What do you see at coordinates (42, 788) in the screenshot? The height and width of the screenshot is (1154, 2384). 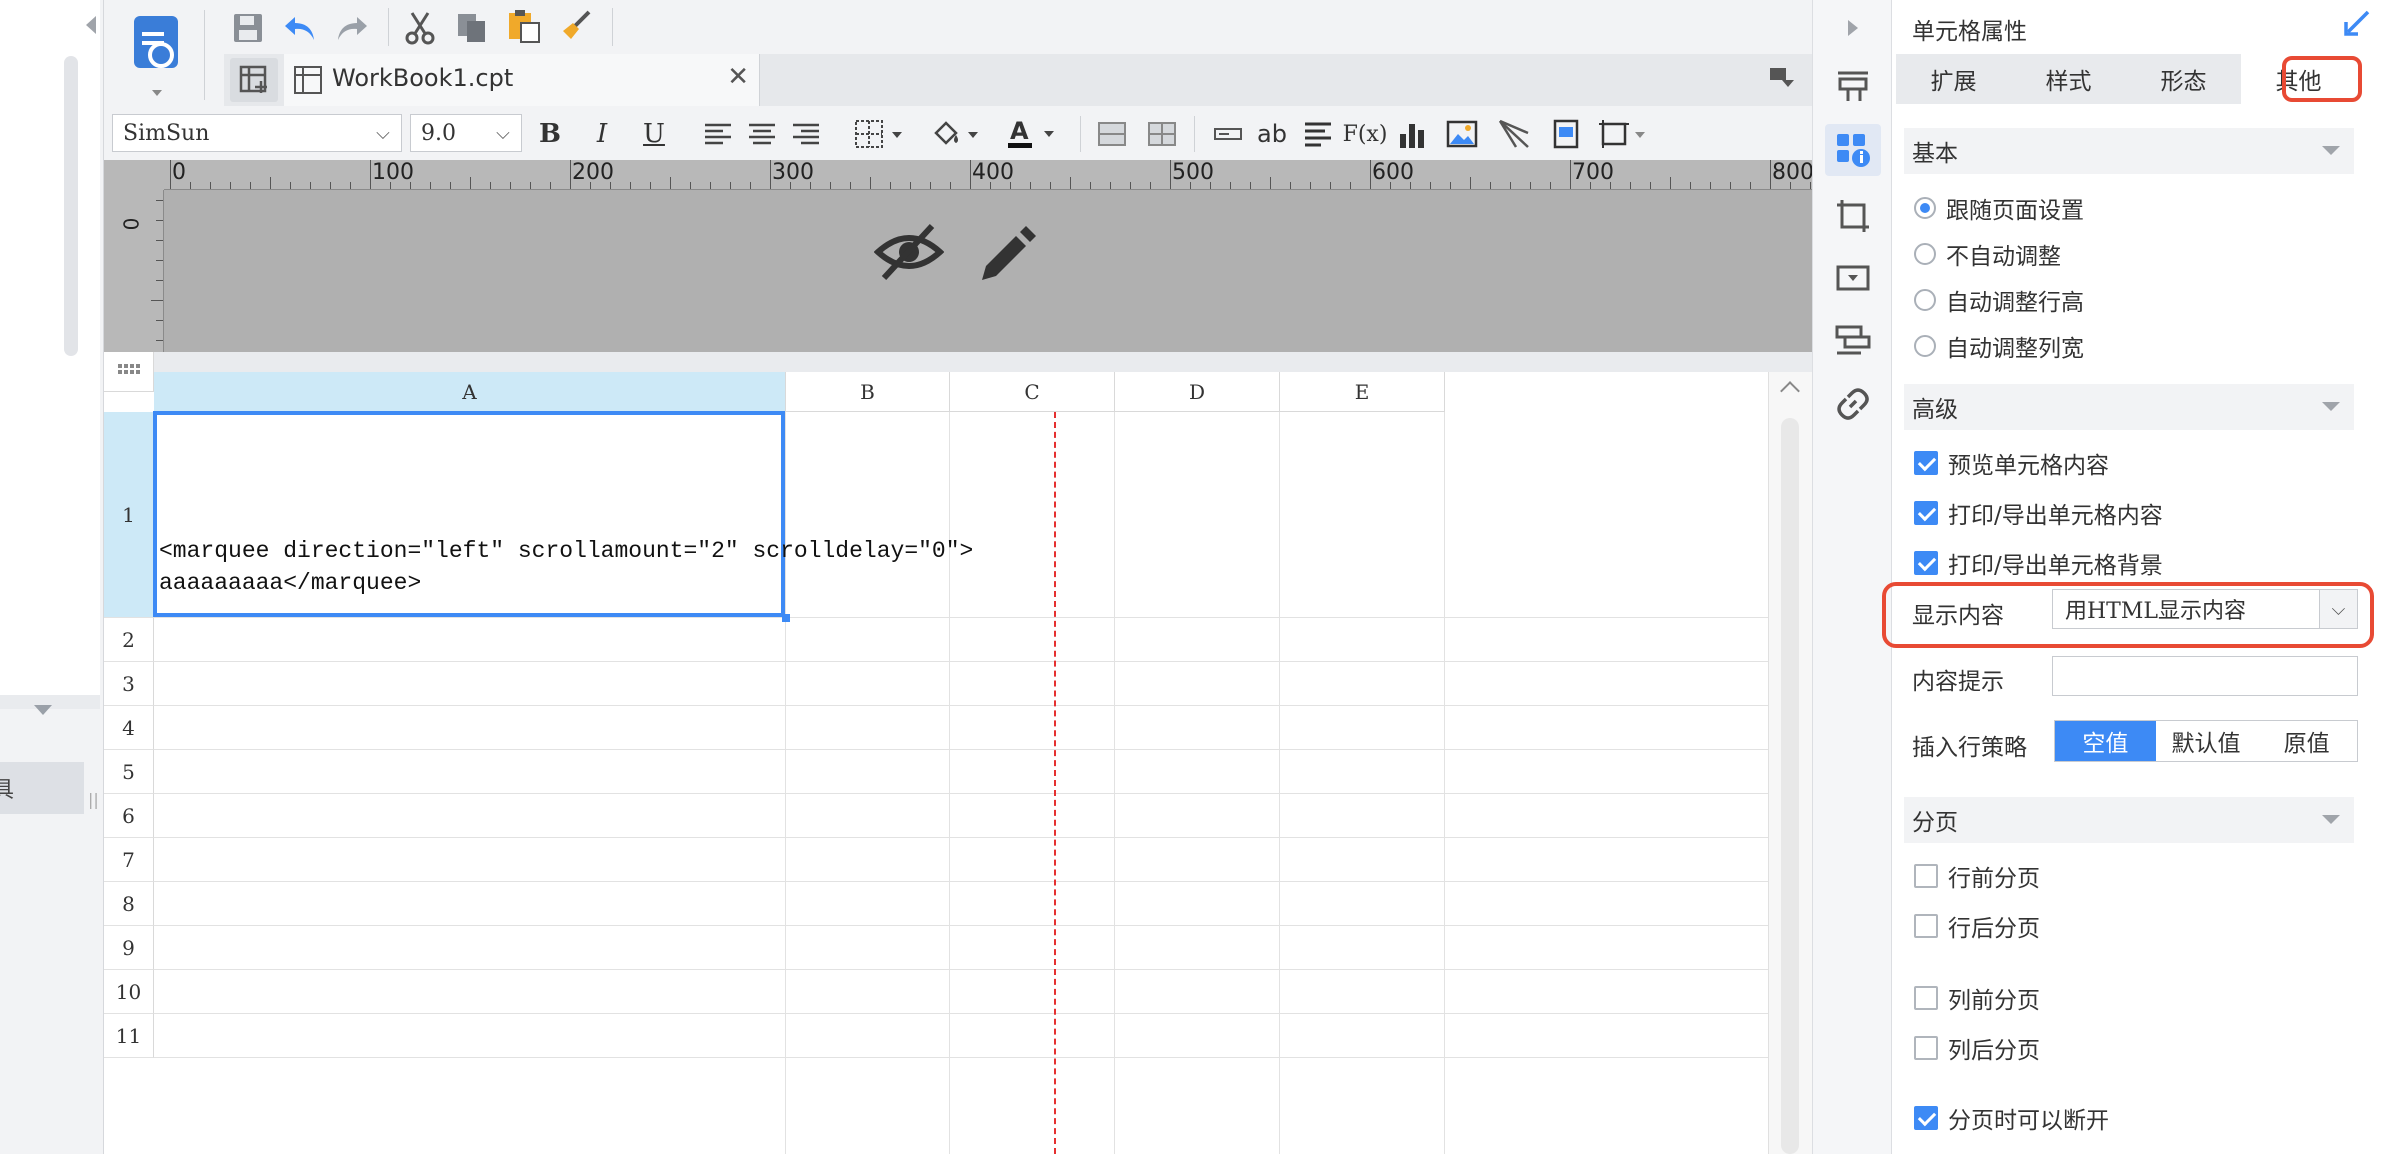 I see `left-panel-item: 具` at bounding box center [42, 788].